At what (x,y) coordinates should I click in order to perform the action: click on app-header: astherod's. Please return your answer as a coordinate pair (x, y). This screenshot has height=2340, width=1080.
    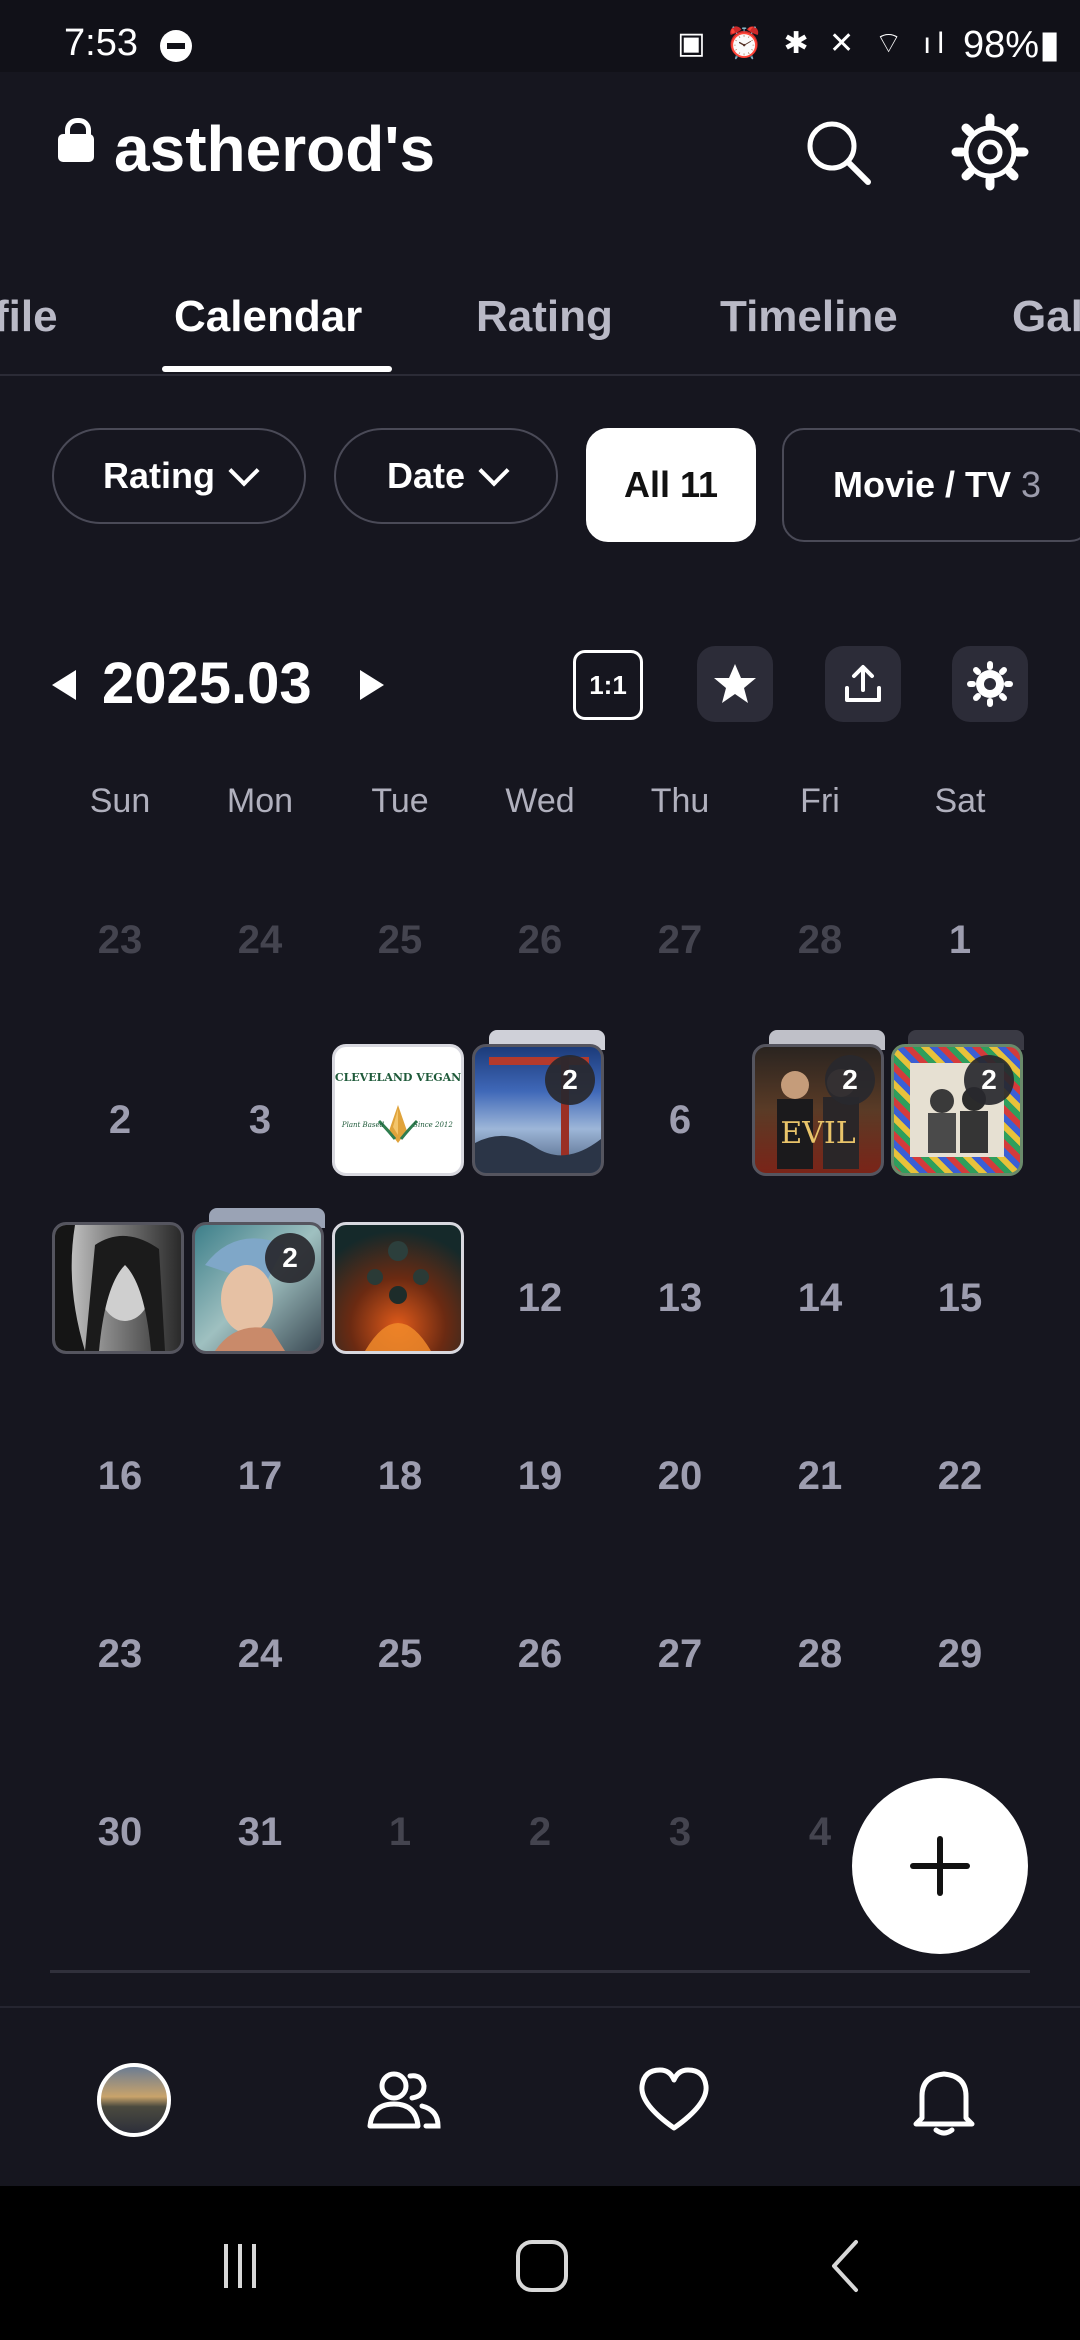
    Looking at the image, I should click on (540, 152).